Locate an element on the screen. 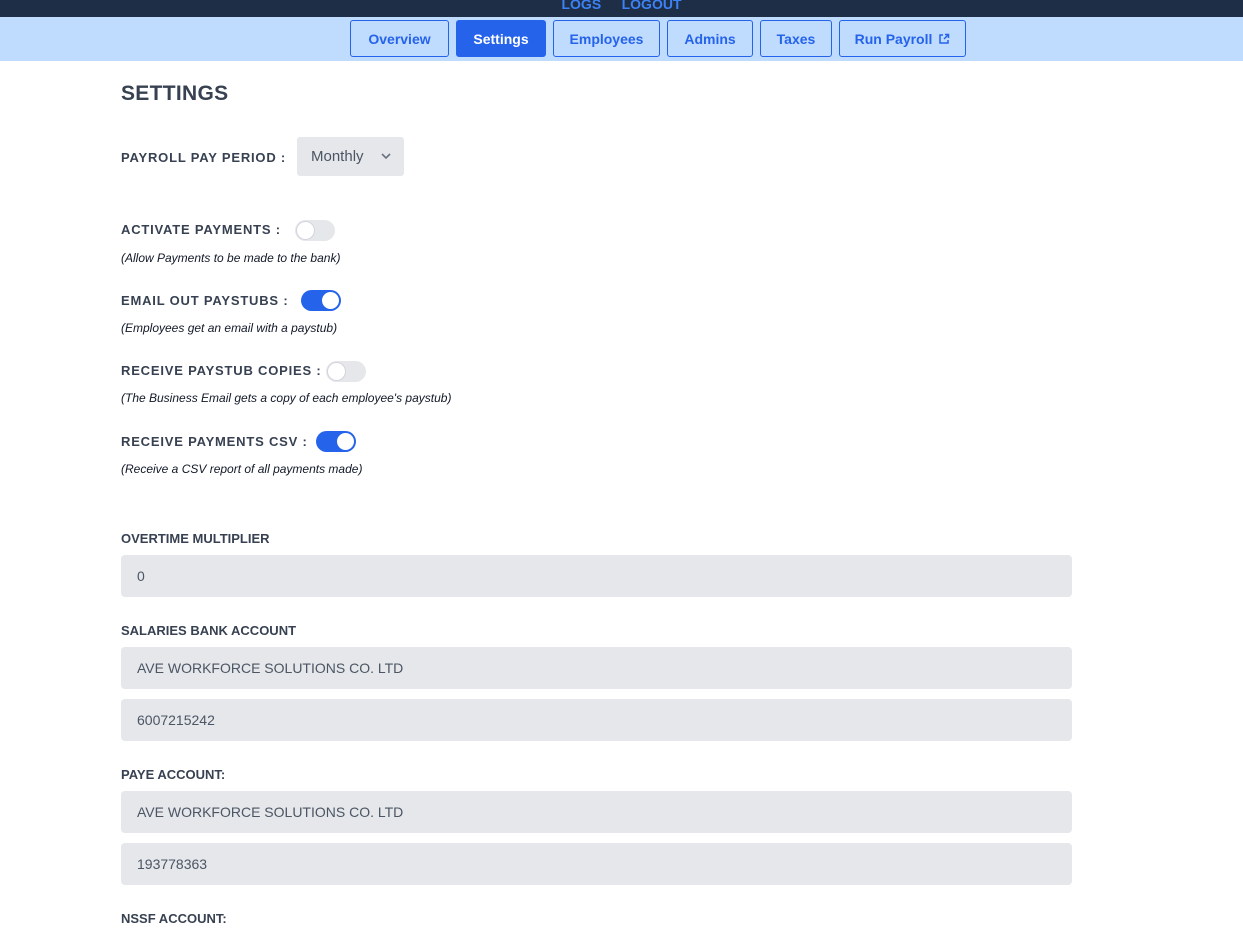 This screenshot has width=1243, height=930. tab-taxes: Taxes is located at coordinates (796, 38).